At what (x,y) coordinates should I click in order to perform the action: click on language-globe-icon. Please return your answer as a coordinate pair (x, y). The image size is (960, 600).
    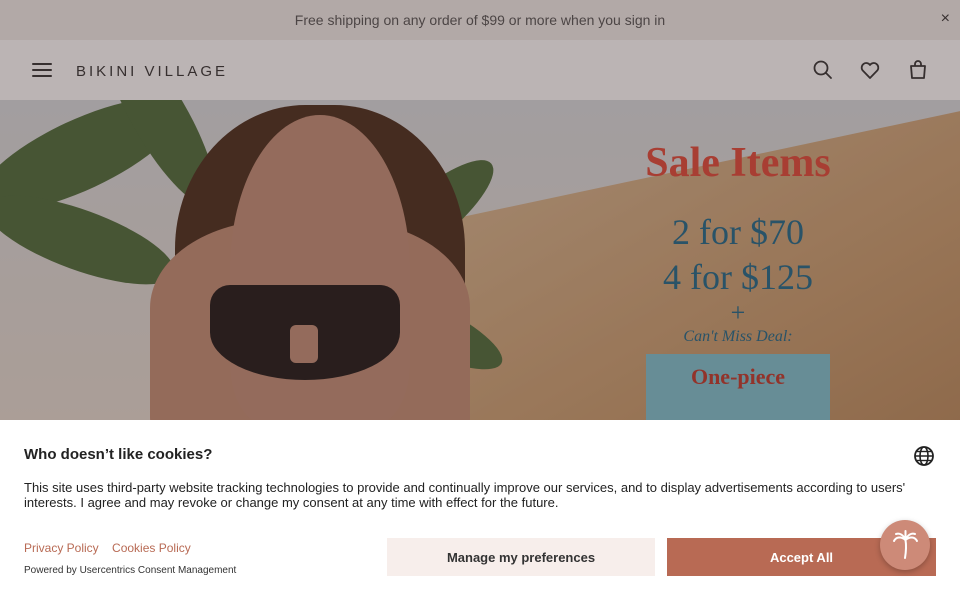
    Looking at the image, I should click on (924, 456).